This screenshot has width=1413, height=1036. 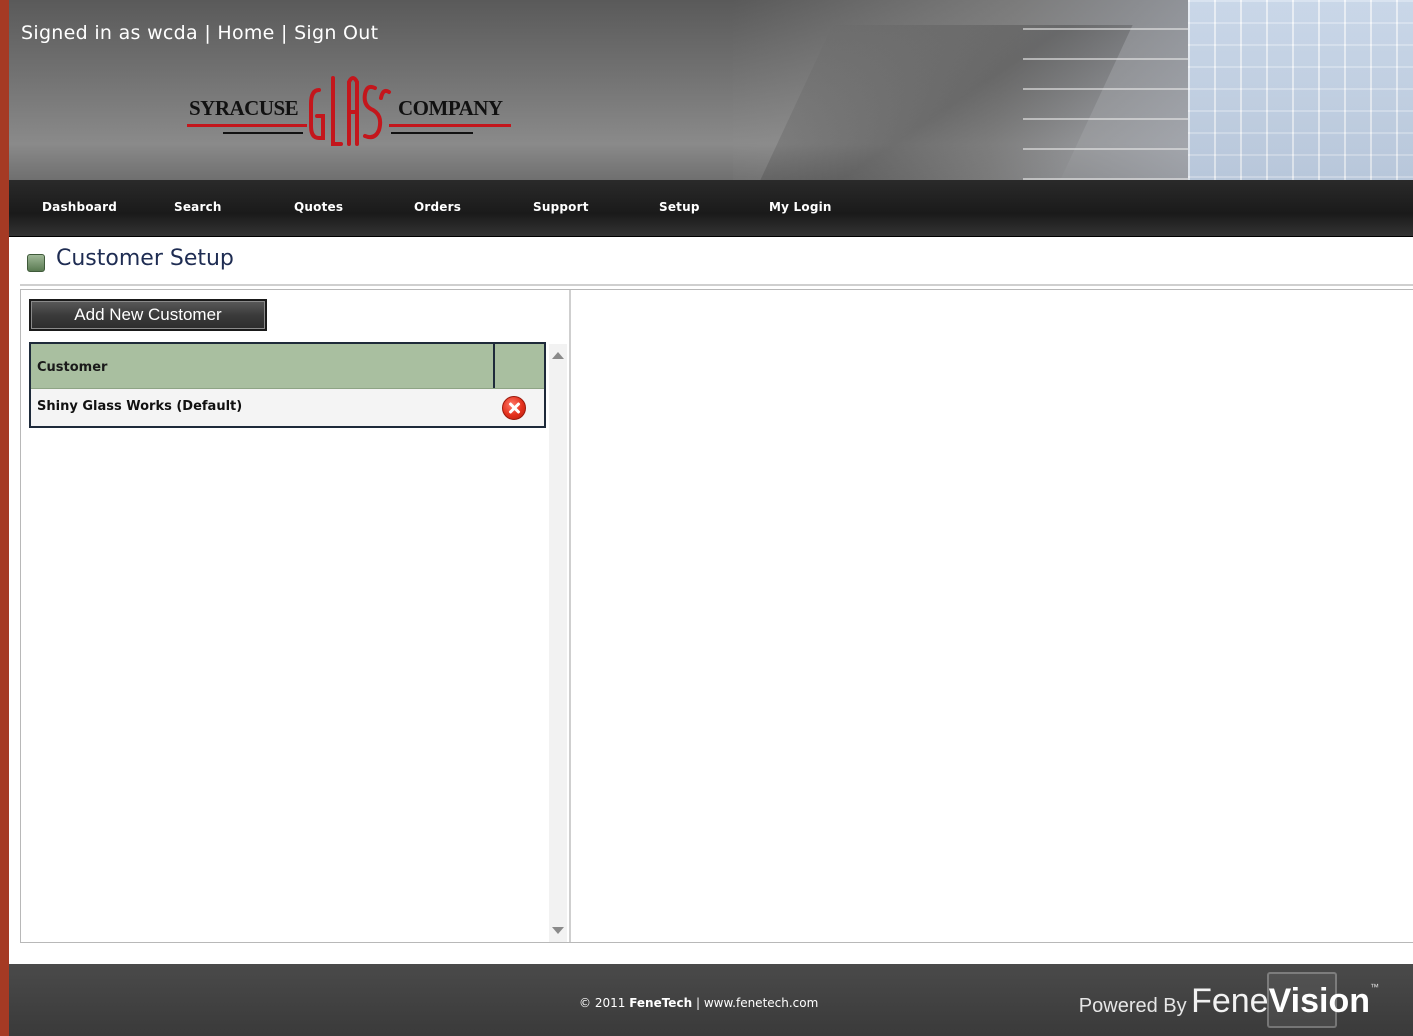 What do you see at coordinates (558, 355) in the screenshot?
I see `scroll-up-arrow-icon` at bounding box center [558, 355].